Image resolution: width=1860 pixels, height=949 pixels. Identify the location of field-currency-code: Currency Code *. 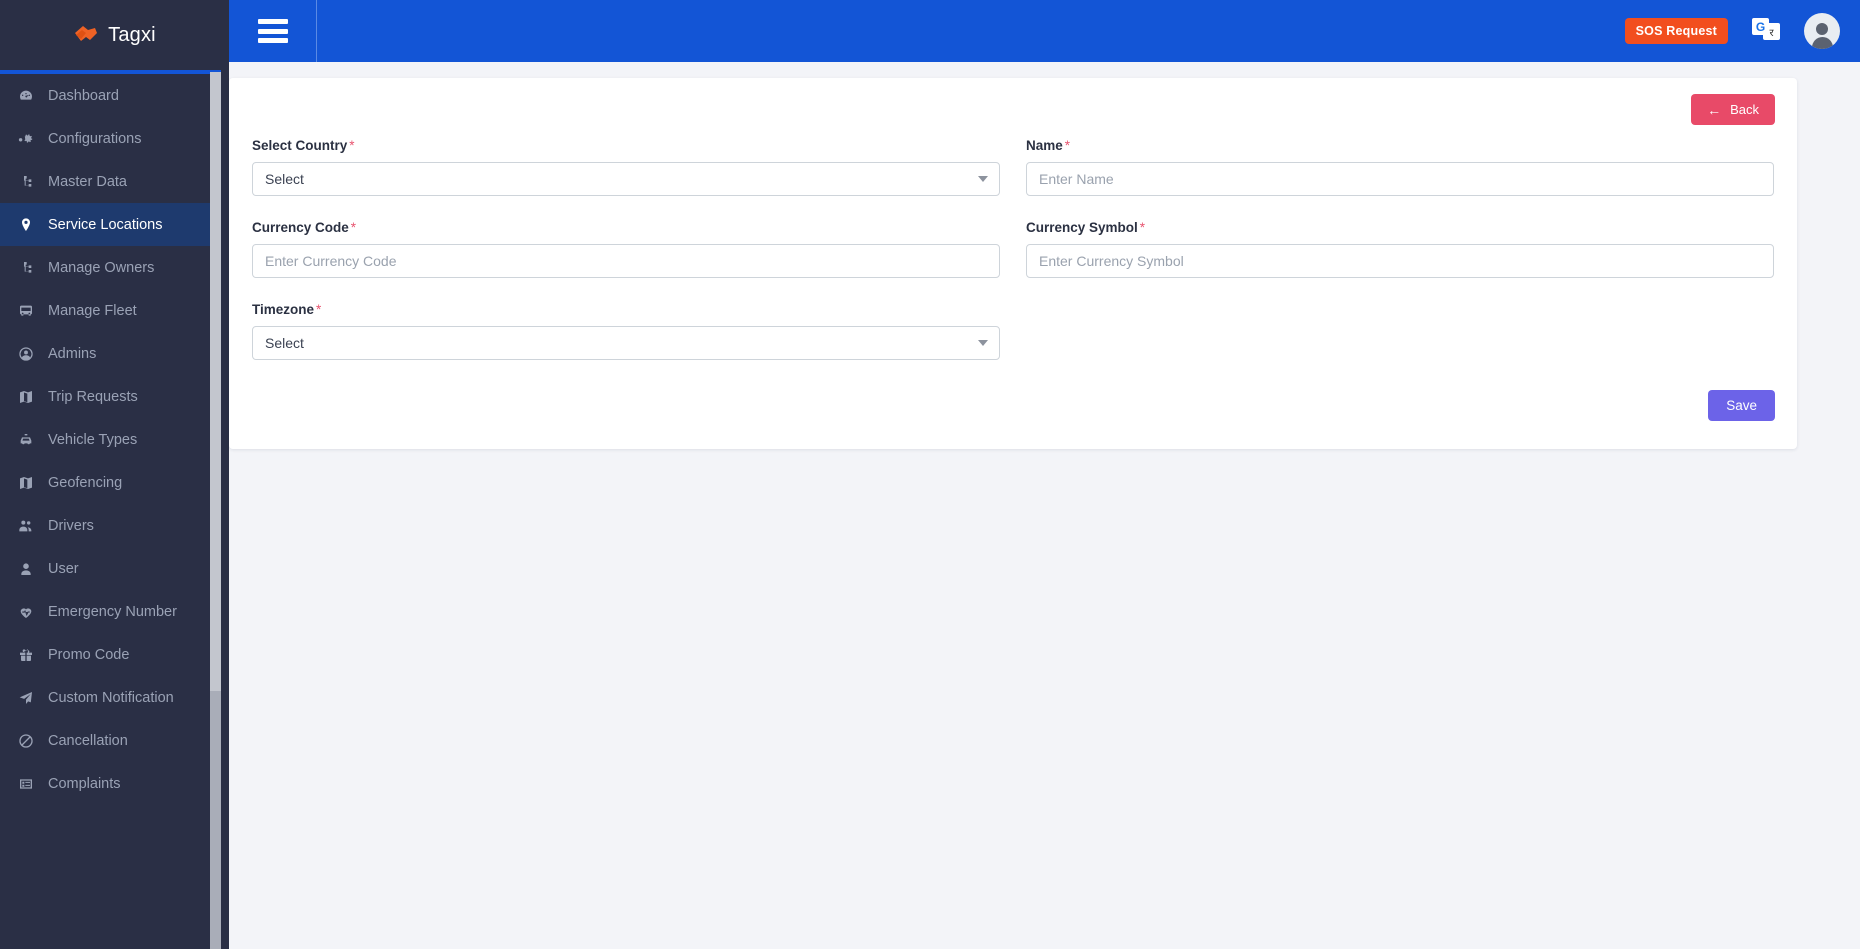
(626, 249).